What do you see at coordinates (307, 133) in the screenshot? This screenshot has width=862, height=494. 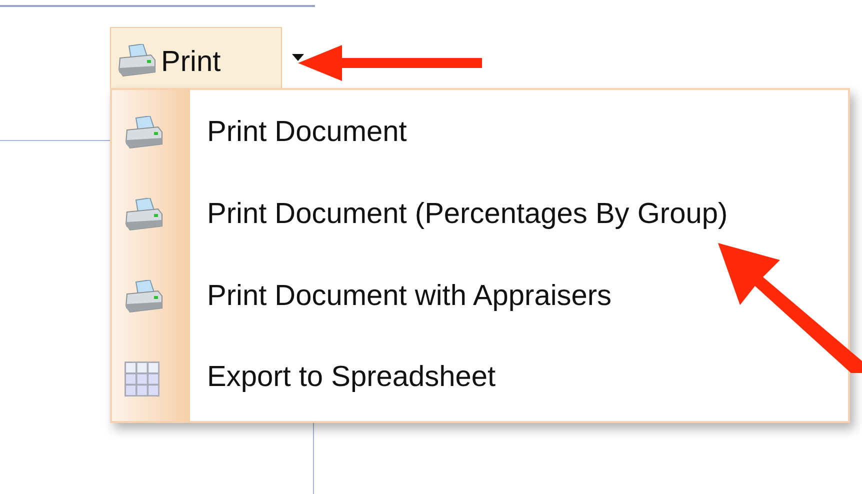 I see `menu-item: Print Document` at bounding box center [307, 133].